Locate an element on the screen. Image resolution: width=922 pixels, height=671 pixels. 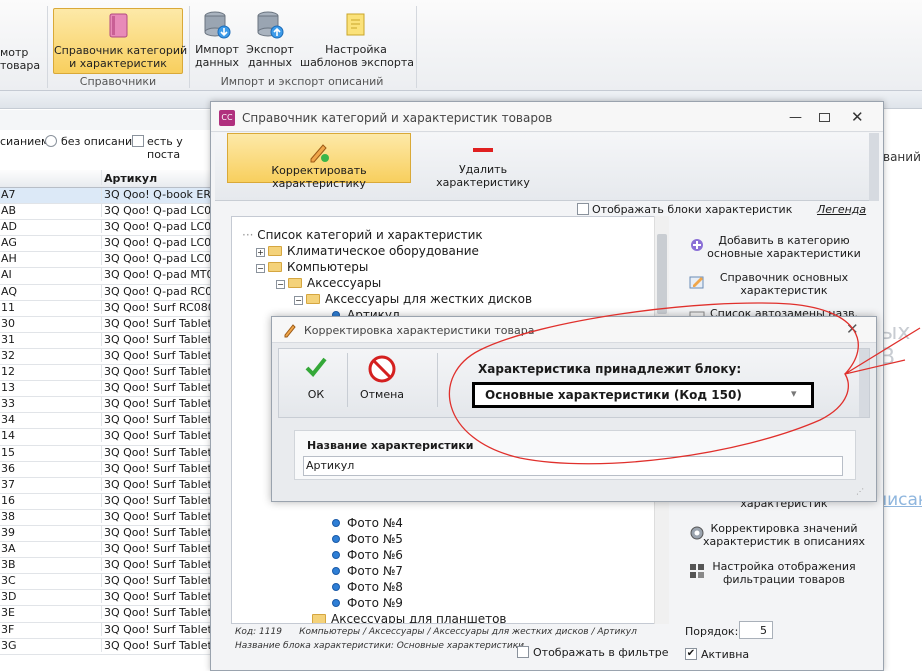
no-description-radio is located at coordinates (51, 141).